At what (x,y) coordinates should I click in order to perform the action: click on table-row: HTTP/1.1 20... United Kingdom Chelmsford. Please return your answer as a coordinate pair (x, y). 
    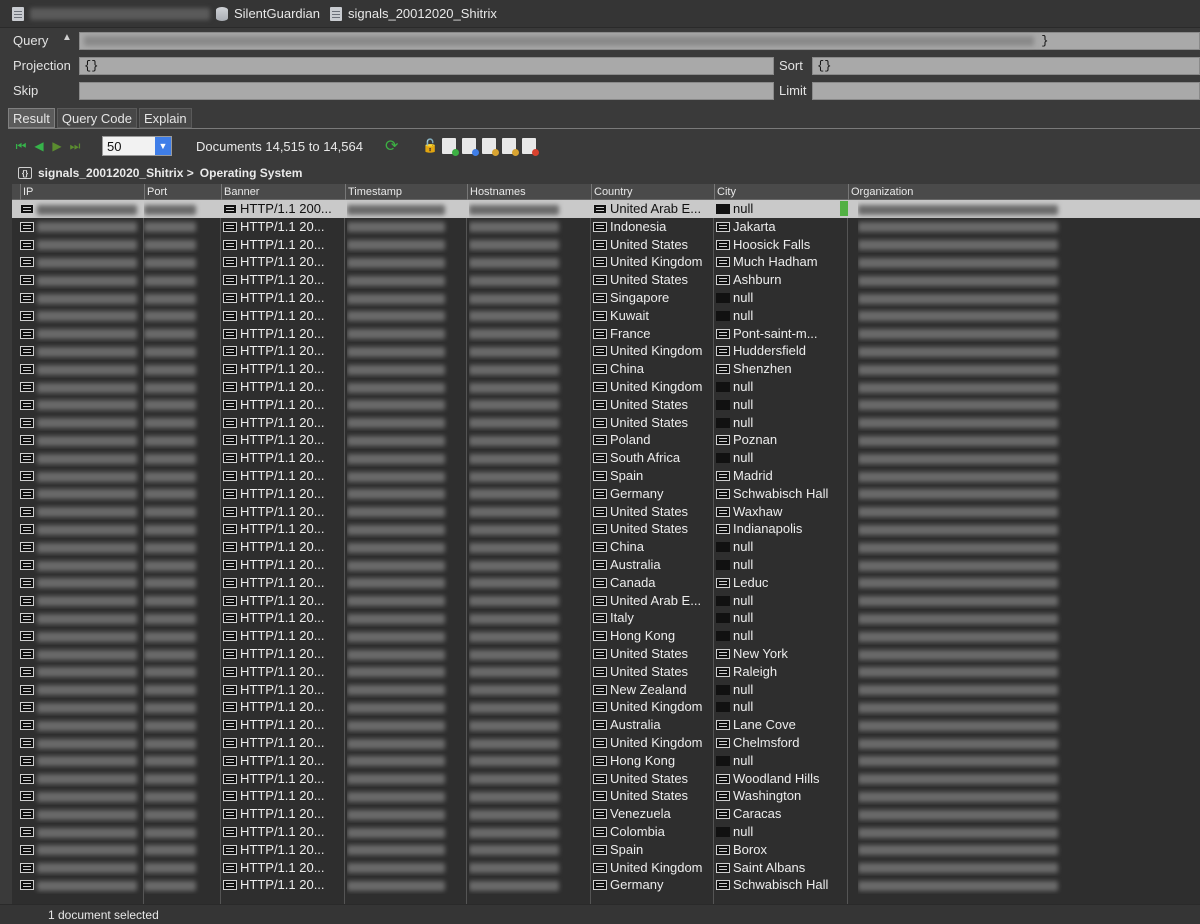
    Looking at the image, I should click on (606, 743).